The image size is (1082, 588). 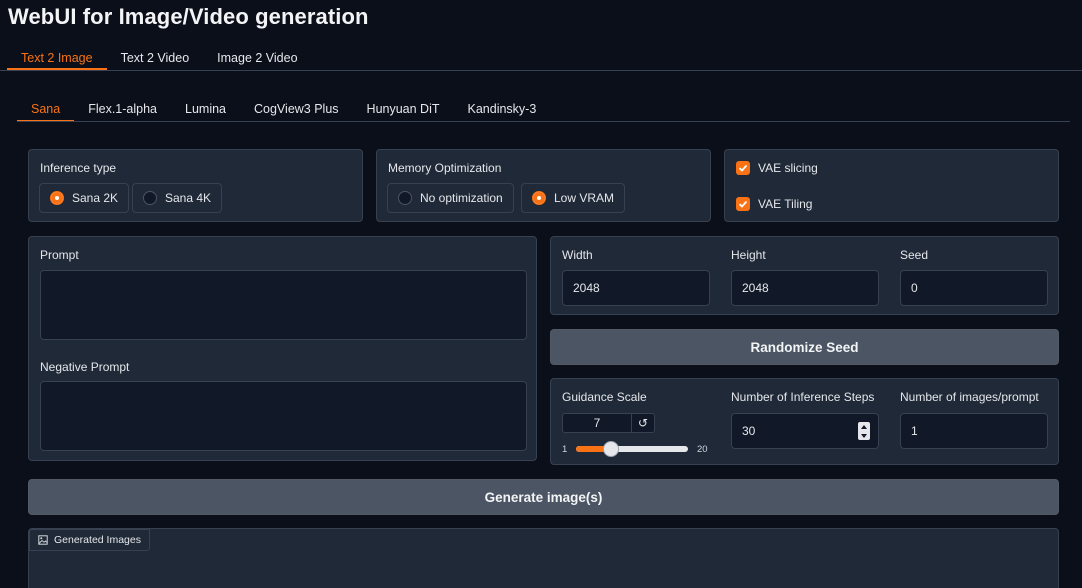 I want to click on guidance-scale-max: 20, so click(x=702, y=449).